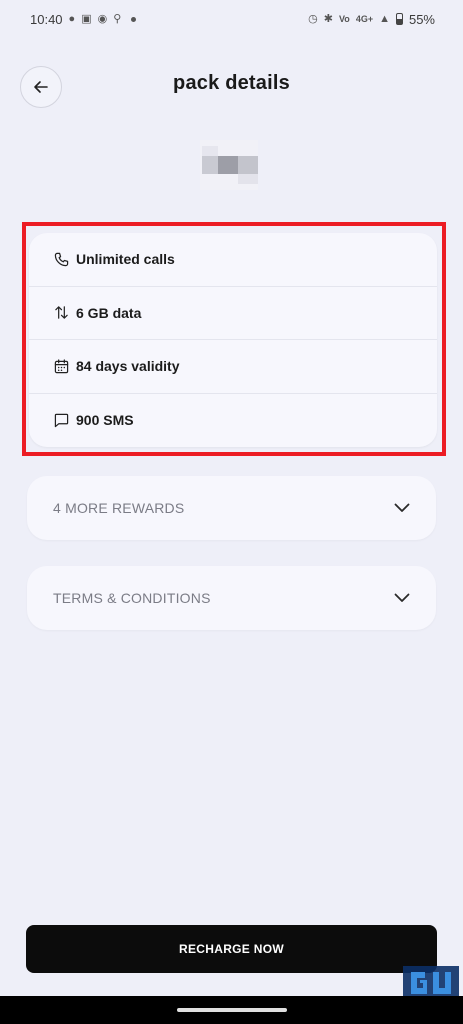  Describe the element at coordinates (109, 312) in the screenshot. I see `benefit-label: 6 GB data` at that location.